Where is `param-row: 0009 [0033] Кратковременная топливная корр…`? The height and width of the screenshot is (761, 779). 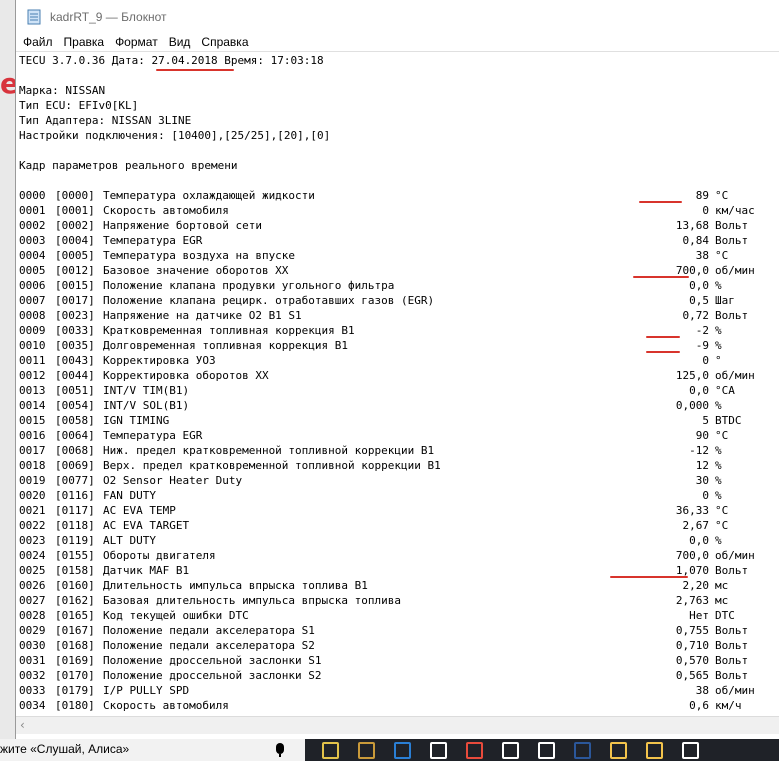
param-row: 0009 [0033] Кратковременная топливная корр… is located at coordinates (387, 330).